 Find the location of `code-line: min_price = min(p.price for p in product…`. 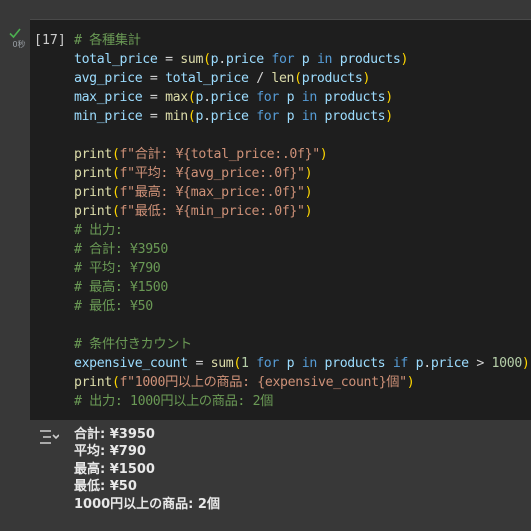

code-line: min_price = min(p.price for p in product… is located at coordinates (302, 116).